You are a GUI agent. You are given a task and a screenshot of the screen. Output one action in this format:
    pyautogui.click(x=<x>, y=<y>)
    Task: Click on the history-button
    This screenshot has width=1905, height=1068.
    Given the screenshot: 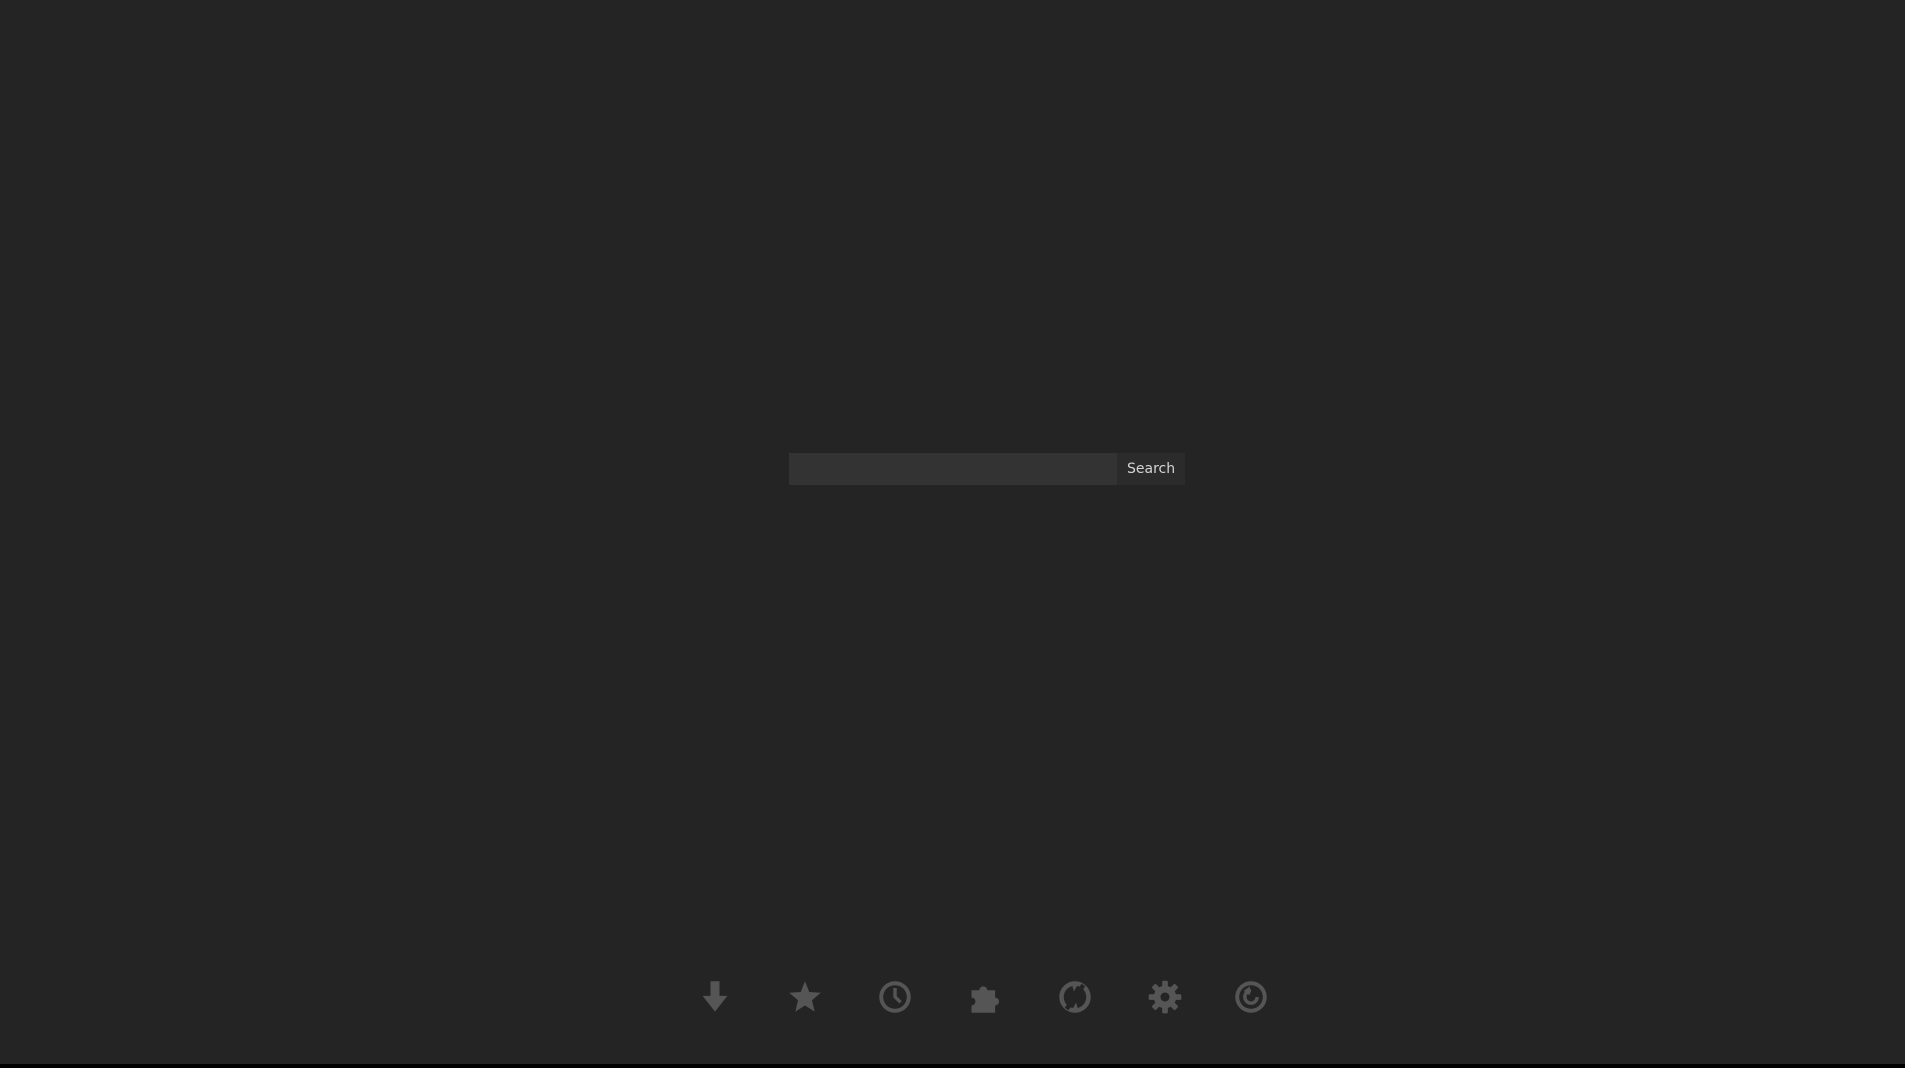 What is the action you would take?
    pyautogui.click(x=895, y=997)
    